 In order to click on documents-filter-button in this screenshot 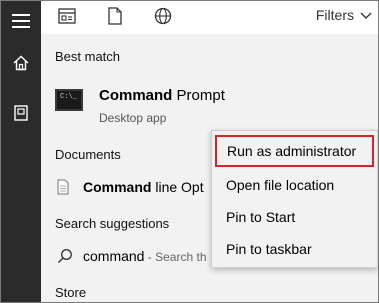, I will do `click(115, 18)`.